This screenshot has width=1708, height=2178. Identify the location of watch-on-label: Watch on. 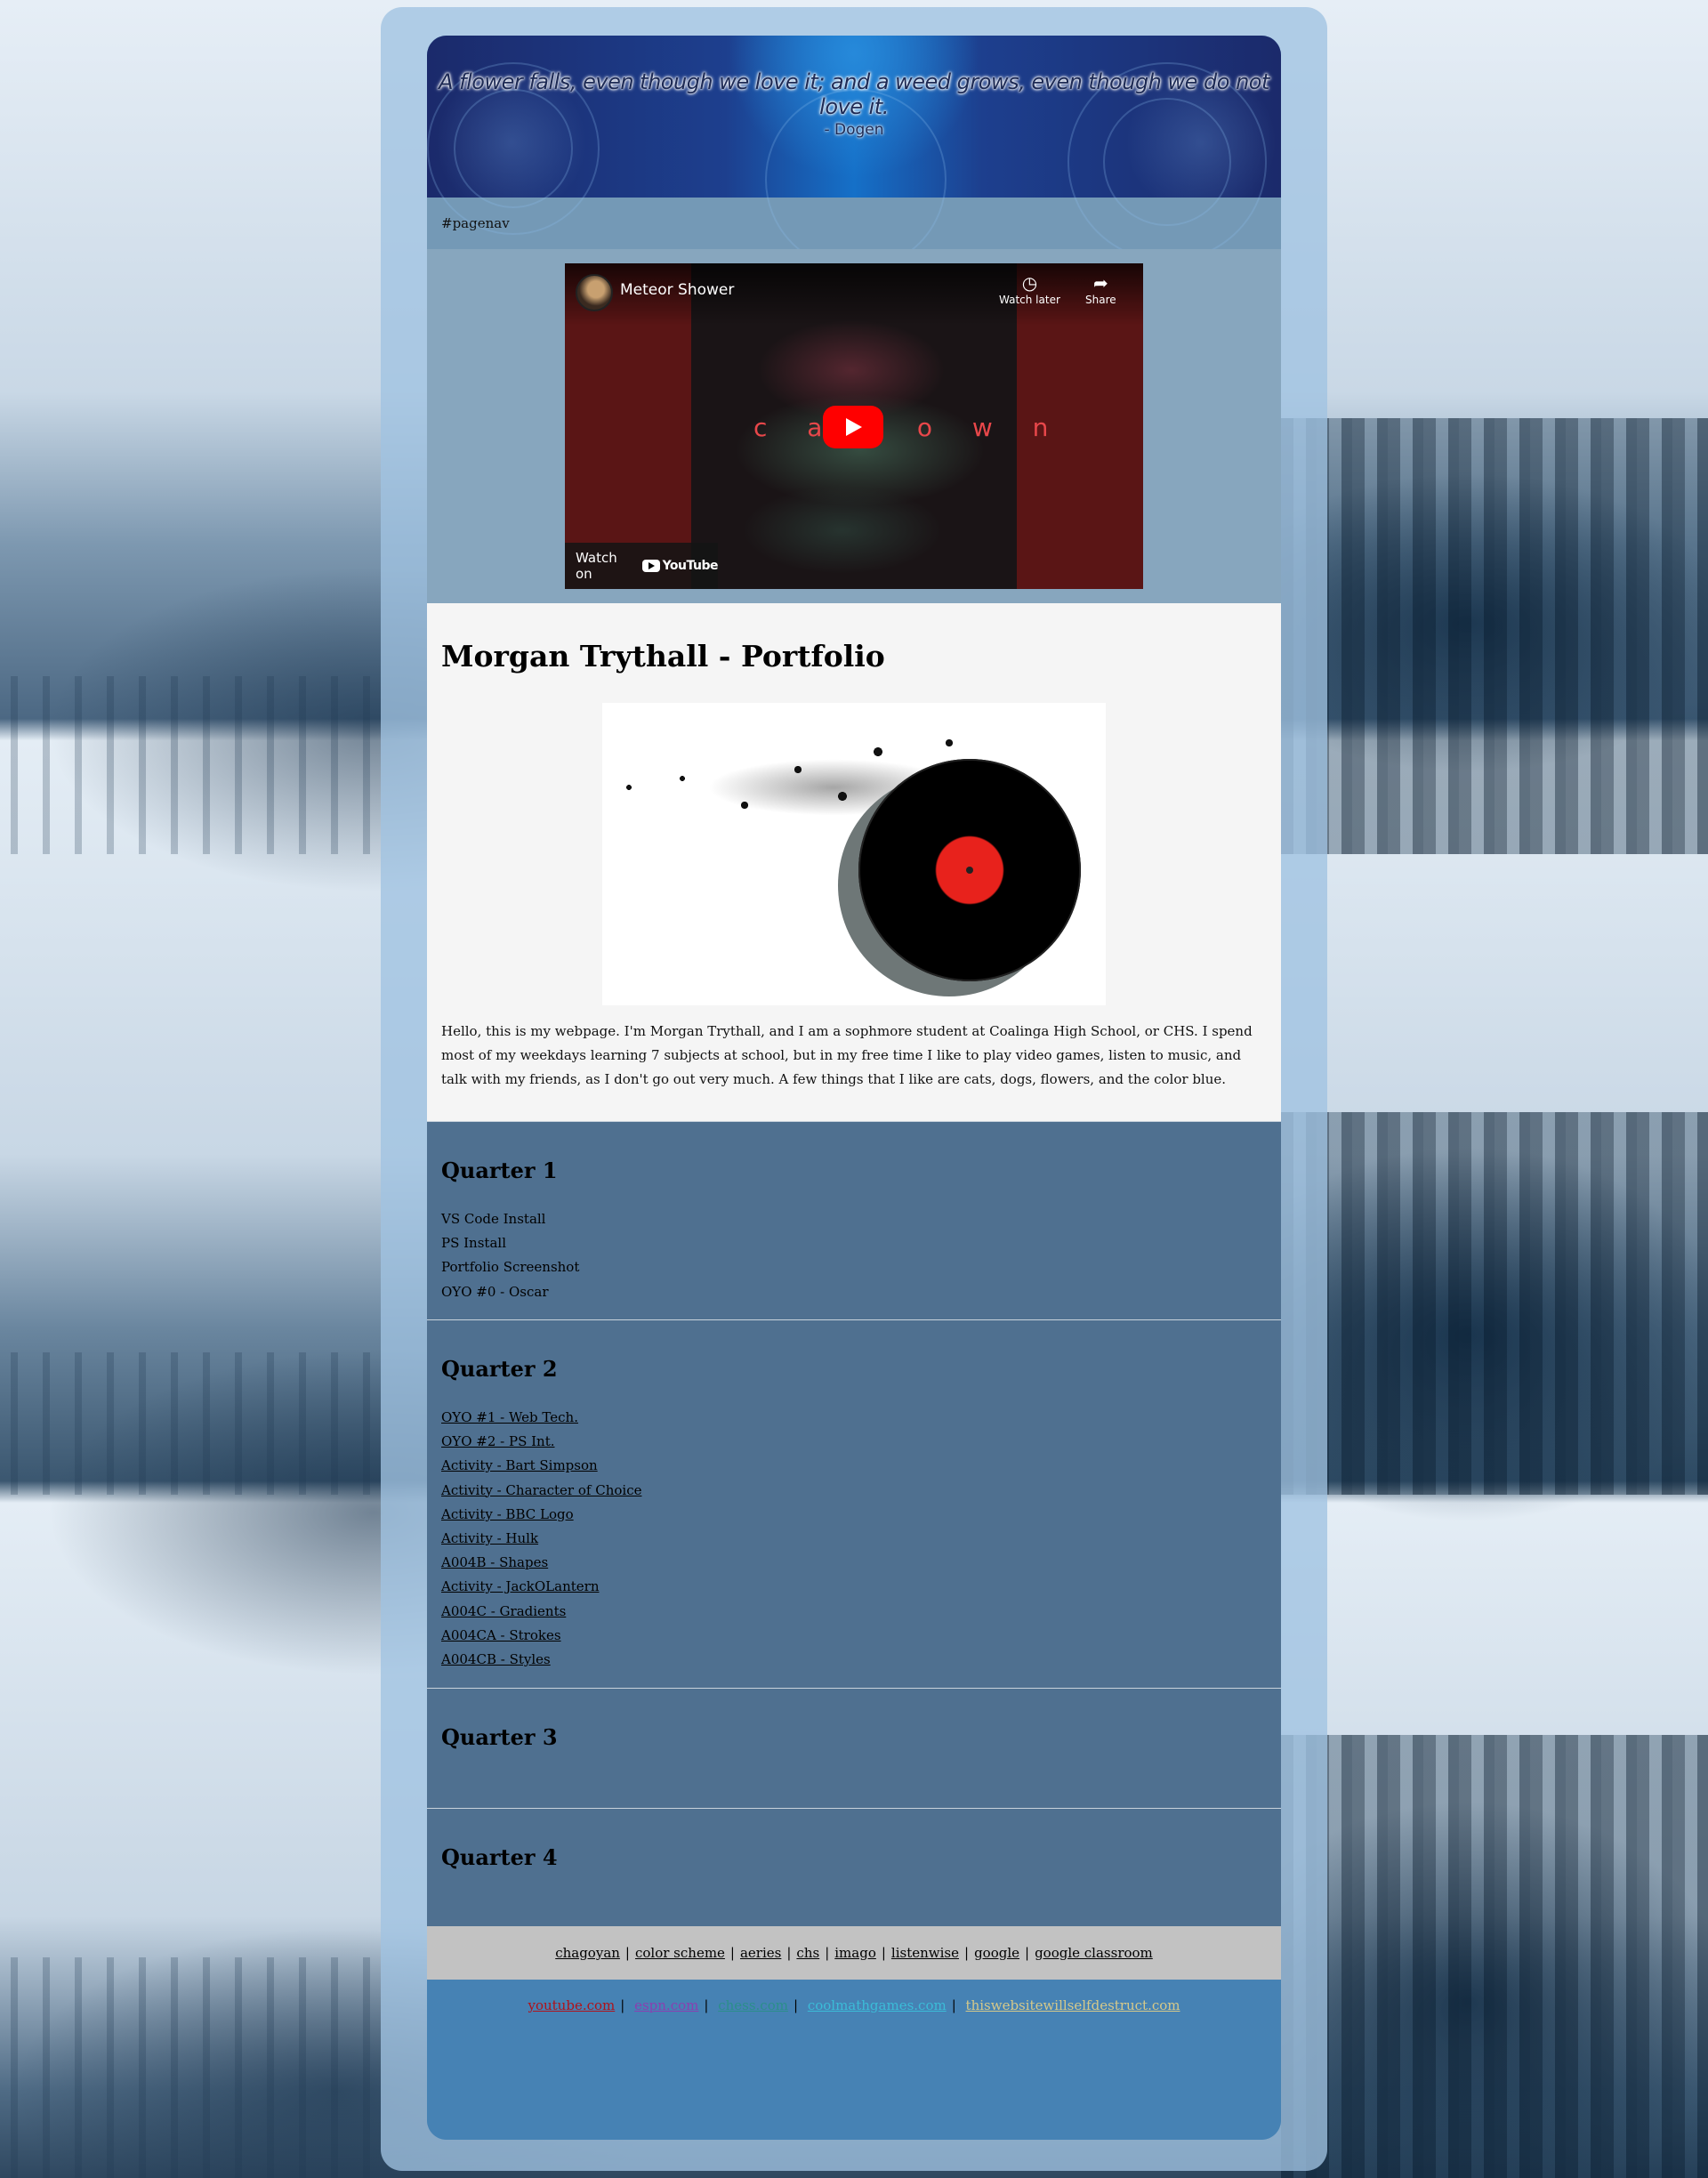
(596, 566).